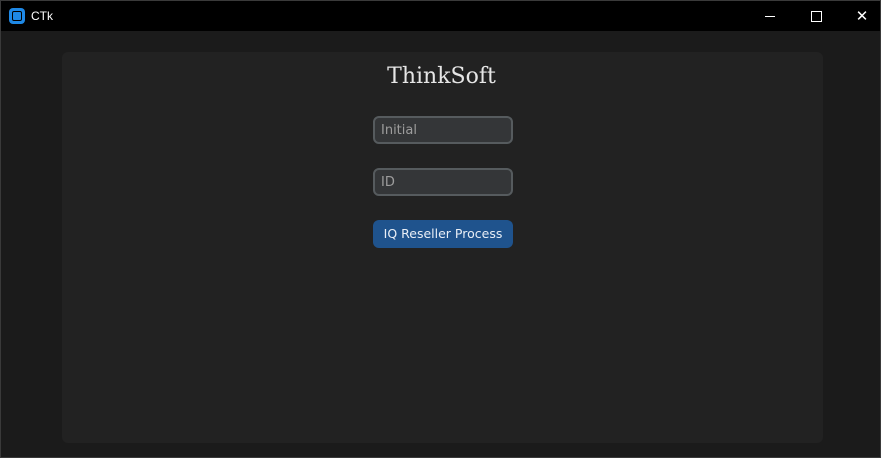 This screenshot has width=881, height=458. Describe the element at coordinates (42, 16) in the screenshot. I see `window-title: CTk` at that location.